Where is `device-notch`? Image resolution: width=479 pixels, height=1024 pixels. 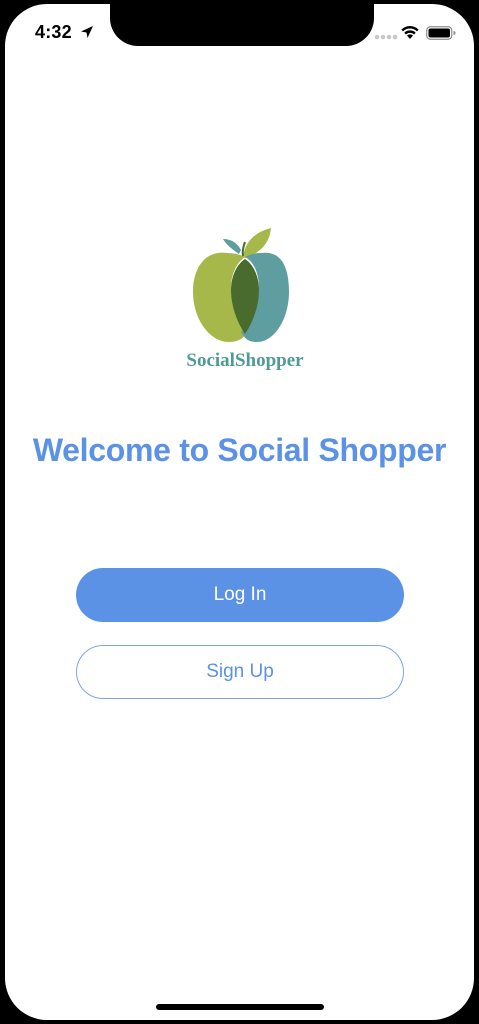
device-notch is located at coordinates (242, 25).